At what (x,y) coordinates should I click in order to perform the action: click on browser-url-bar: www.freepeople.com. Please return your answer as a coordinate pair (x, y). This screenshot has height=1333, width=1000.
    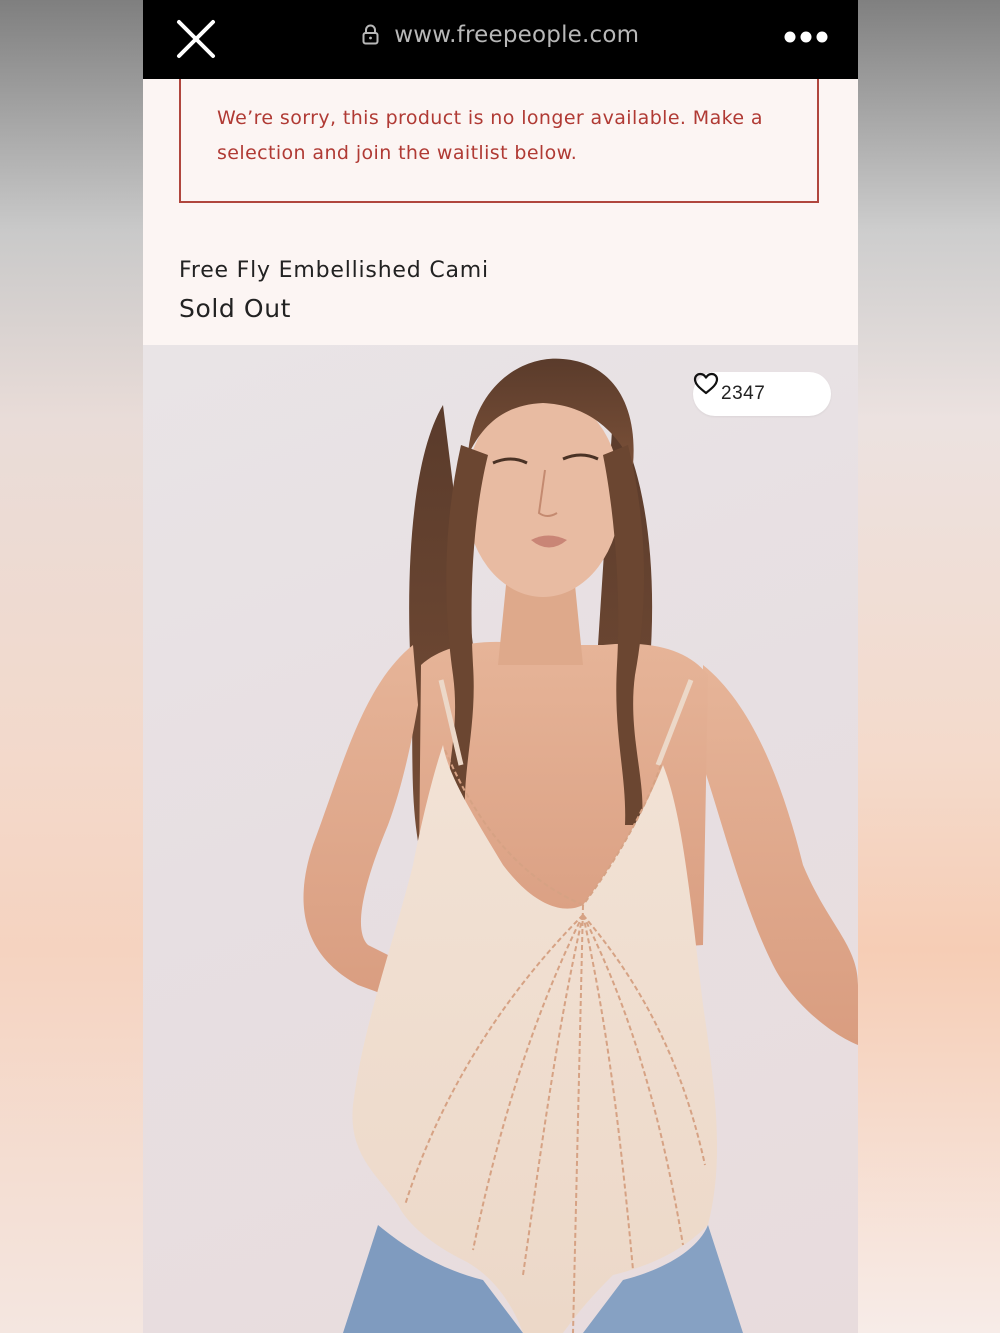
    Looking at the image, I should click on (500, 39).